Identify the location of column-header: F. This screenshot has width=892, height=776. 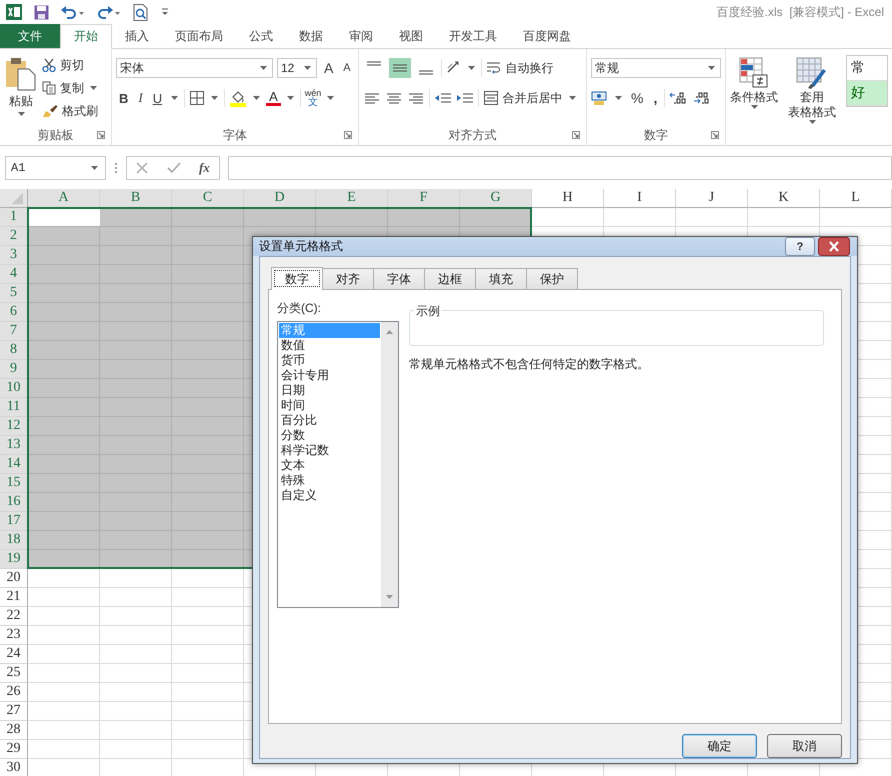
(424, 198).